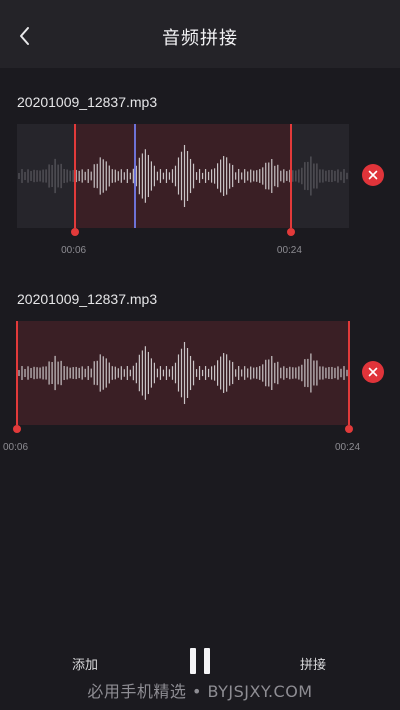 Image resolution: width=400 pixels, height=710 pixels. I want to click on playhead, so click(134, 176).